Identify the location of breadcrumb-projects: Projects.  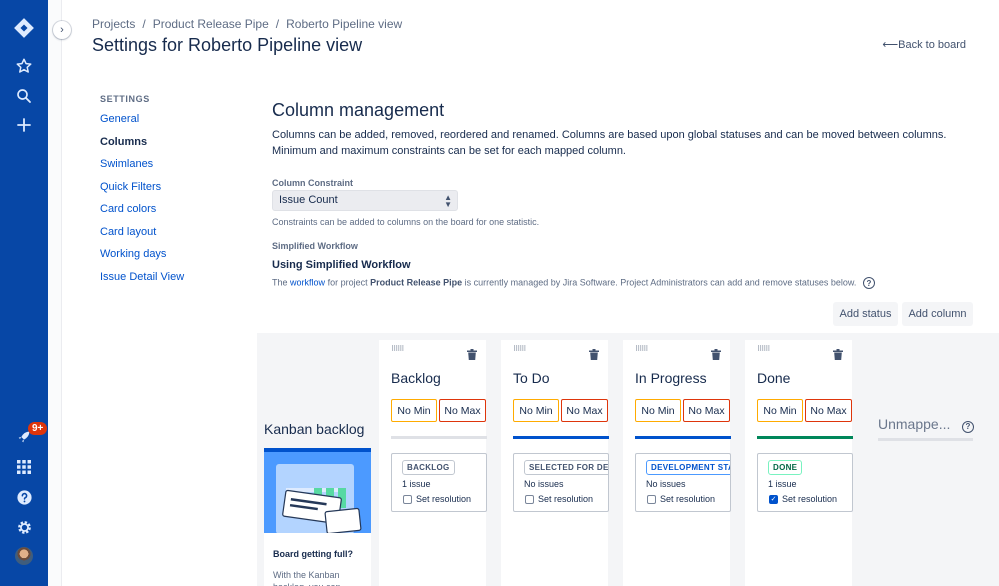
(113, 24).